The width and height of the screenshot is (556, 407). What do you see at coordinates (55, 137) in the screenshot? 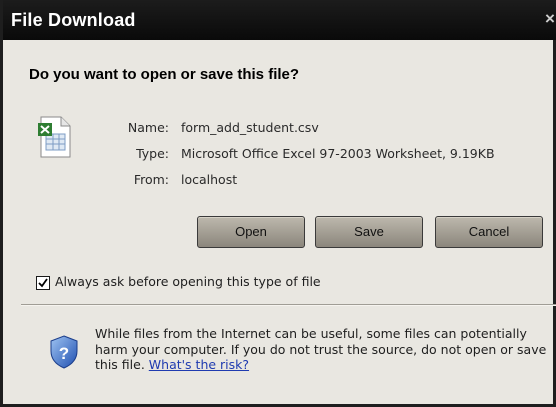
I see `excel-file-icon` at bounding box center [55, 137].